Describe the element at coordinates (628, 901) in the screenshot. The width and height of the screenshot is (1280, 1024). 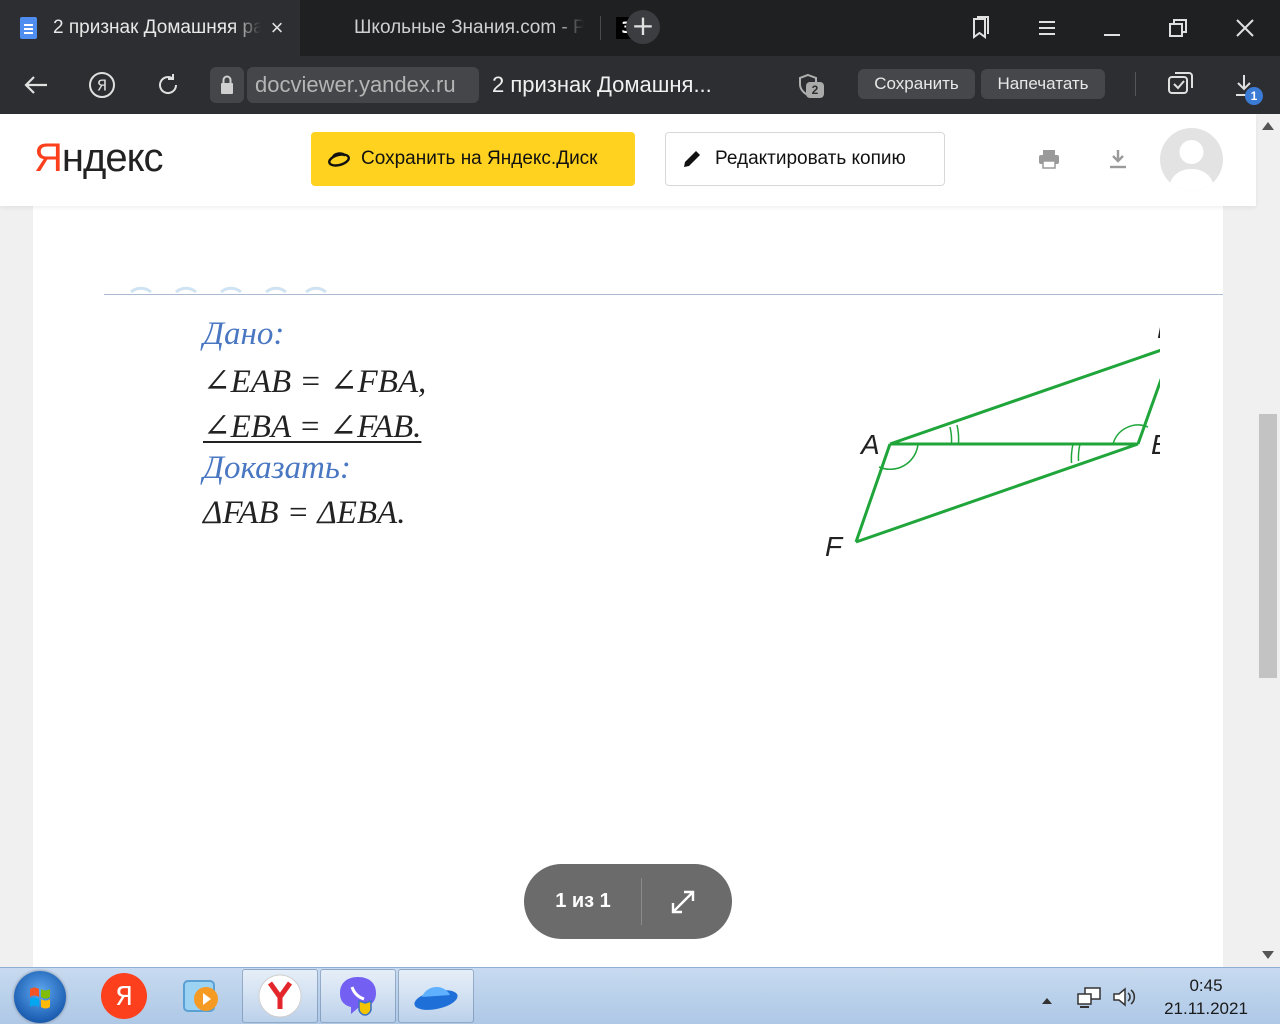
I see `page-pager: 1 из 1` at that location.